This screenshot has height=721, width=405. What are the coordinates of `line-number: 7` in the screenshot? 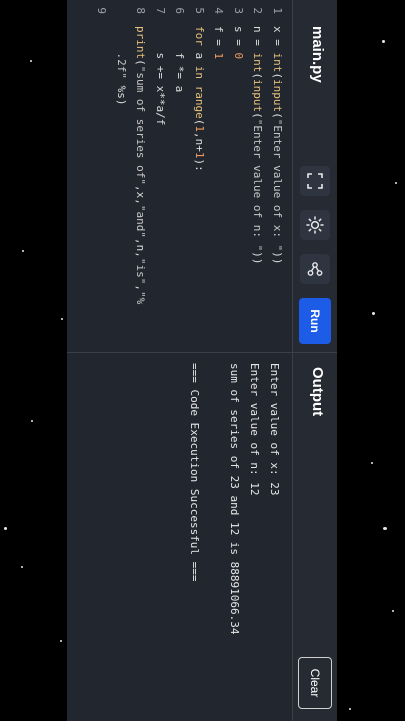 It's located at (160, 10).